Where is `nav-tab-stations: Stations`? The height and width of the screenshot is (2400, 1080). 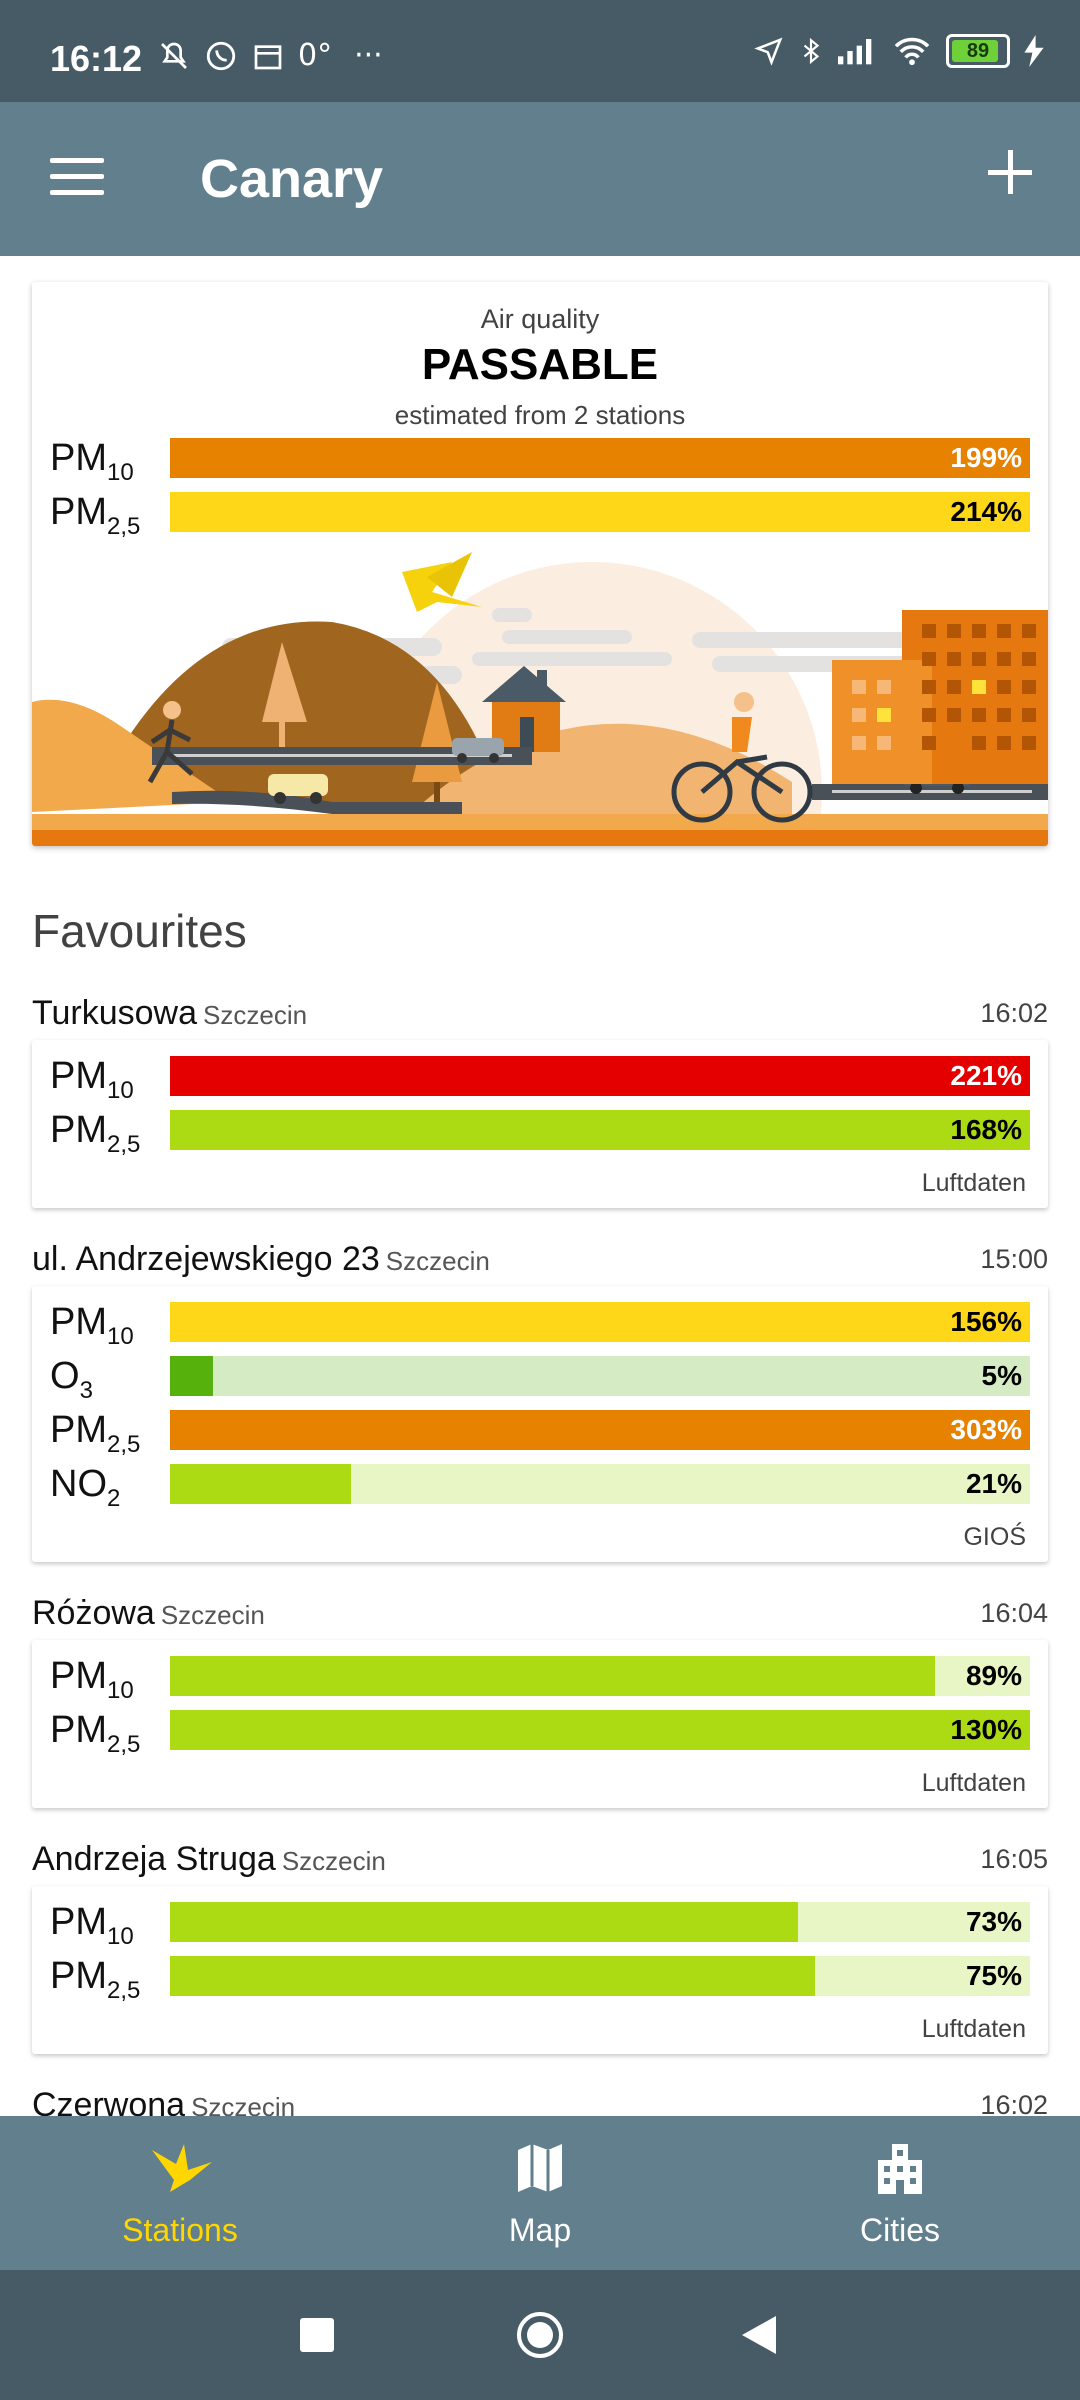
nav-tab-stations: Stations is located at coordinates (180, 2193).